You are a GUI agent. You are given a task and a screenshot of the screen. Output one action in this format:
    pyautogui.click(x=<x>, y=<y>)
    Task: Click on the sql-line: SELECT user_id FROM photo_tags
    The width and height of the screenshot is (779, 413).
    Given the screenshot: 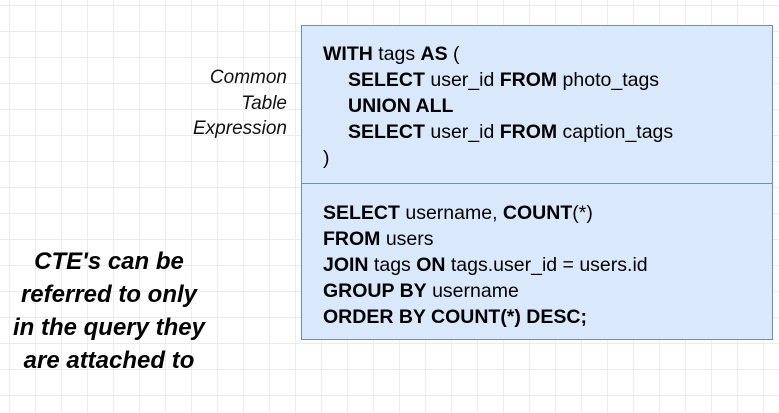 What is the action you would take?
    pyautogui.click(x=547, y=80)
    